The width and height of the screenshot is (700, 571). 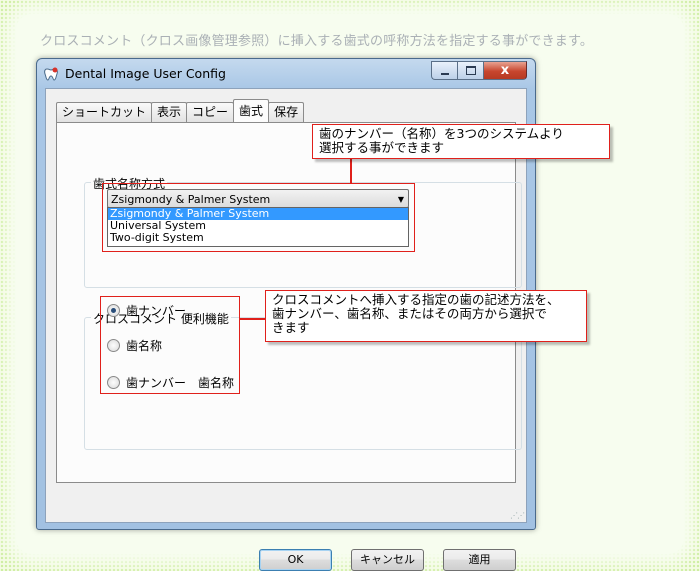 What do you see at coordinates (145, 73) in the screenshot?
I see `window-title: Dental Image User Config` at bounding box center [145, 73].